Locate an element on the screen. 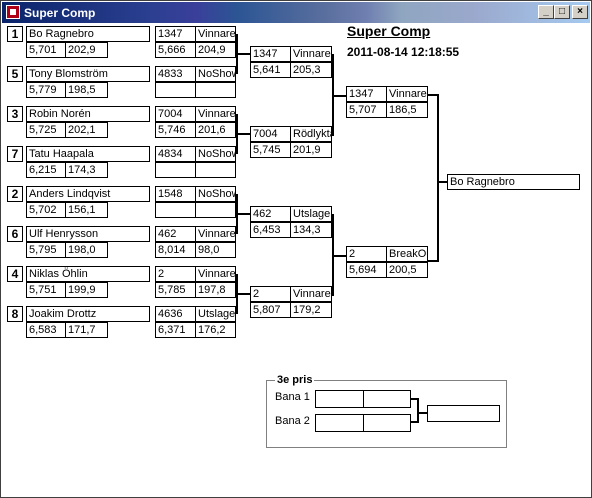  reaction-time-field: 5,745 is located at coordinates (270, 150).